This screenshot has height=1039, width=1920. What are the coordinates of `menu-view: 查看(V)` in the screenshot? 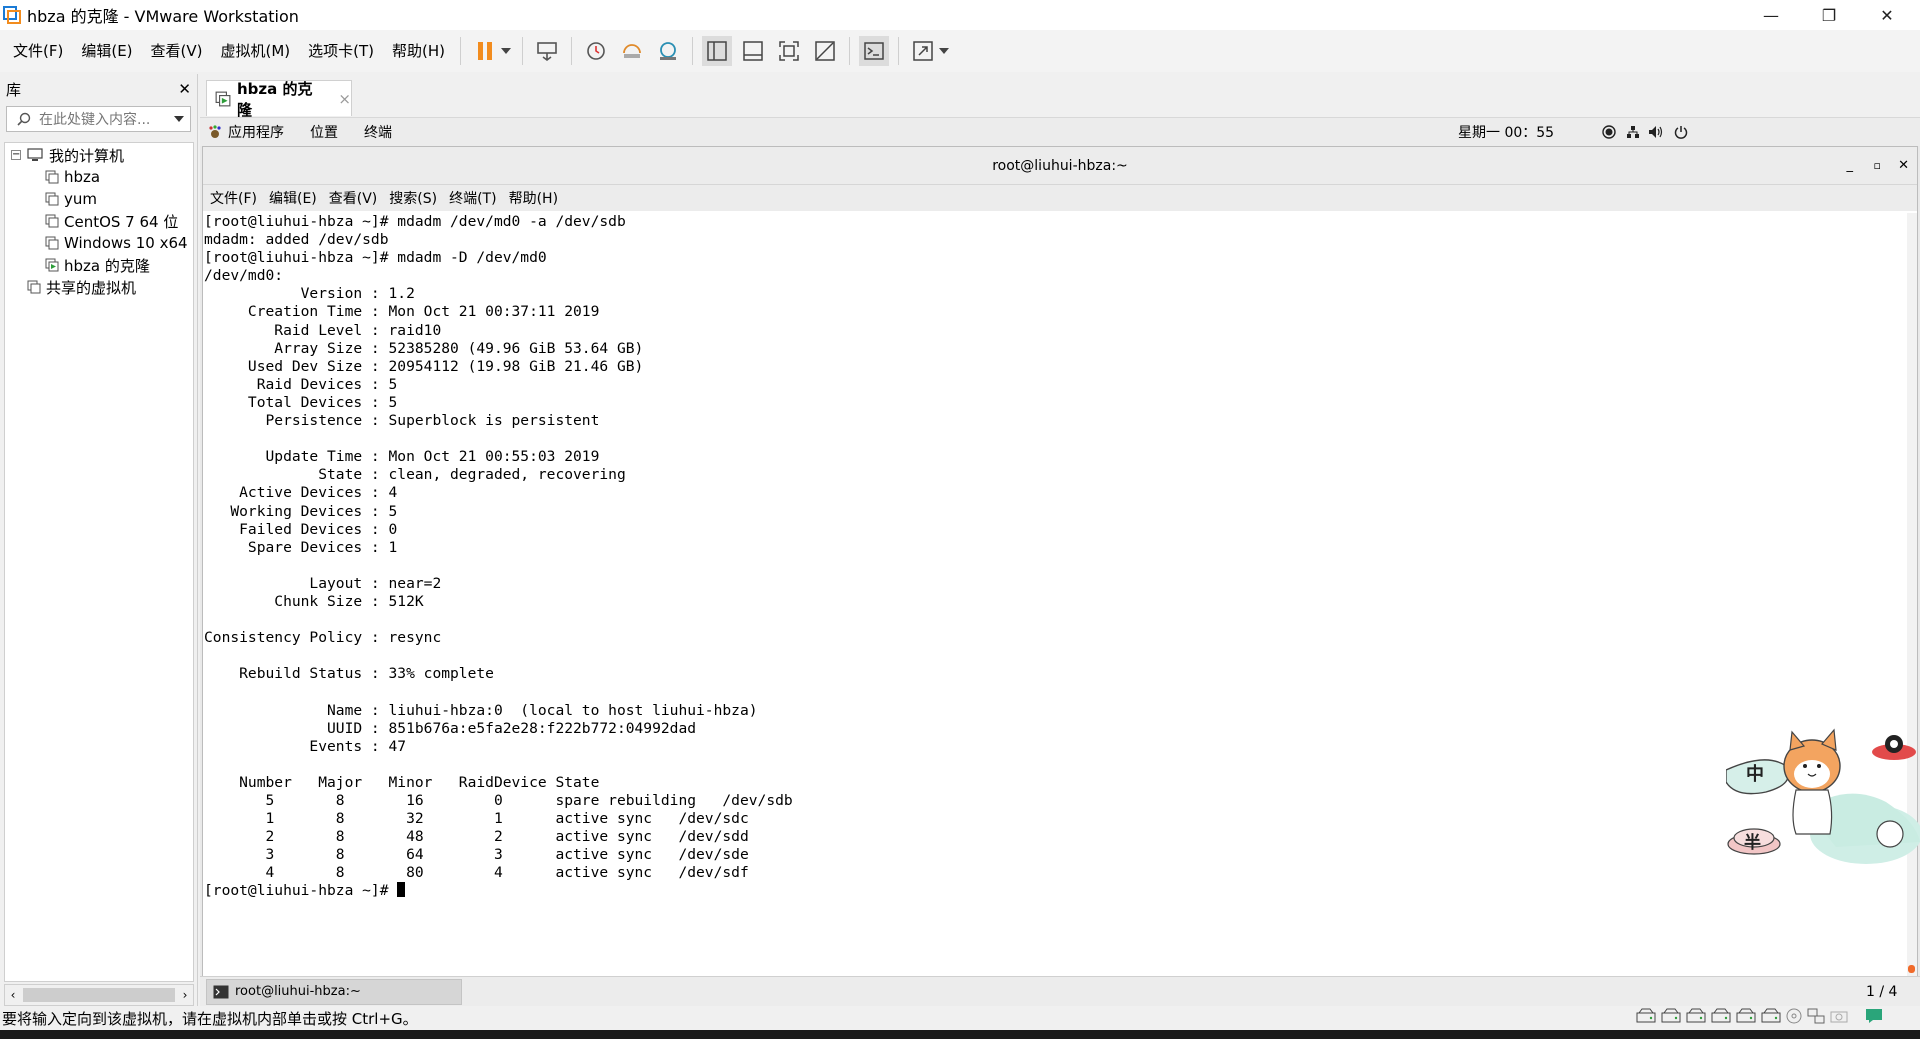 It's located at (177, 51).